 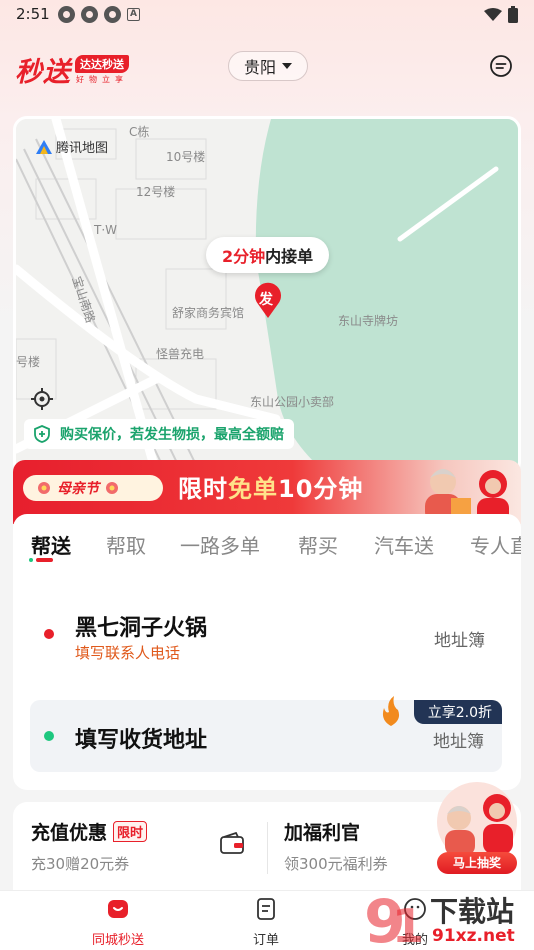 What do you see at coordinates (208, 313) in the screenshot?
I see `map-label: 舒家商务宾馆` at bounding box center [208, 313].